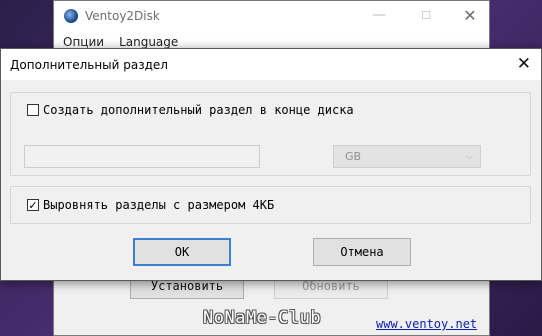 This screenshot has height=336, width=542. I want to click on main-window-title: Ventoy2Disk, so click(122, 16).